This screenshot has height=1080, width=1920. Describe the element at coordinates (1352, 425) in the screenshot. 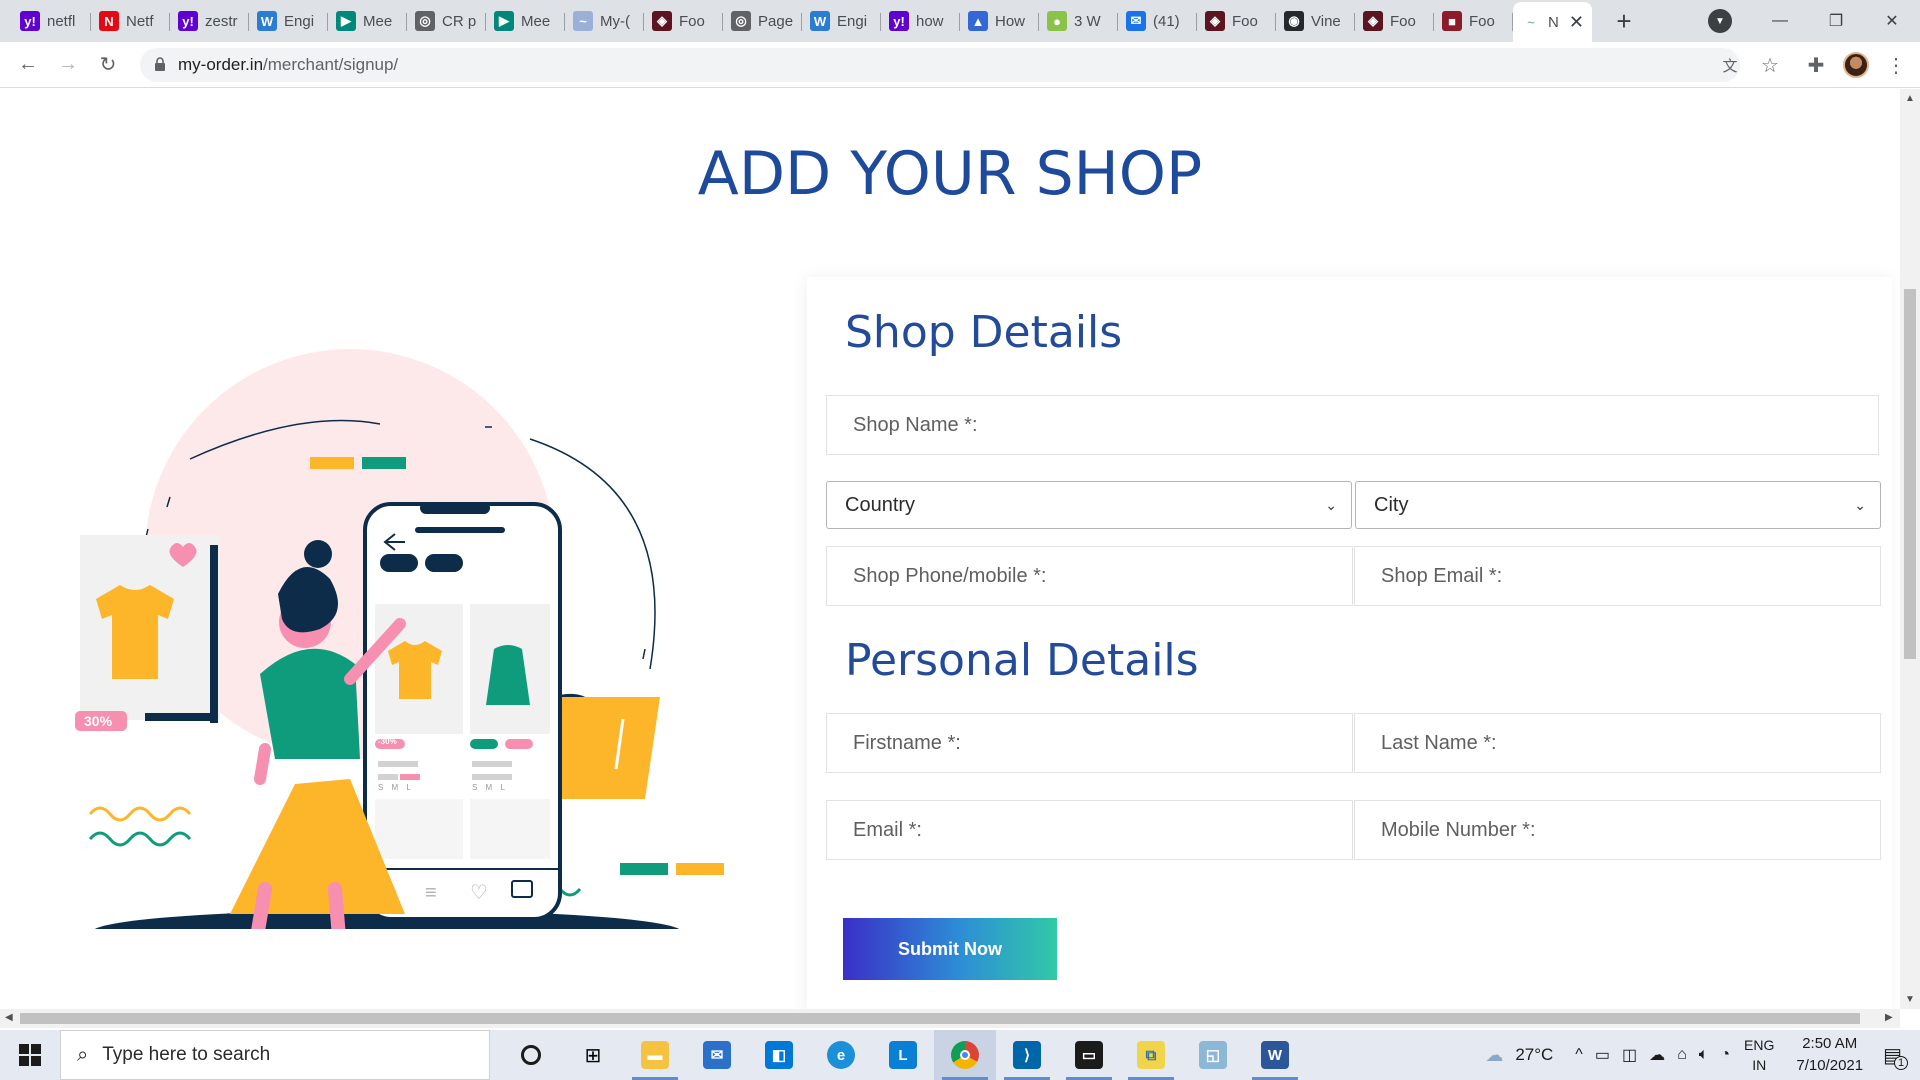

I see `shop-name-input: Shop Name *:` at that location.